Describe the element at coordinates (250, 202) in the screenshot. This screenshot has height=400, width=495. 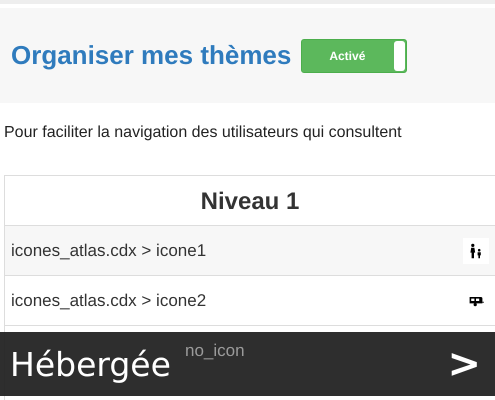
I see `table-heading: Niveau 1` at that location.